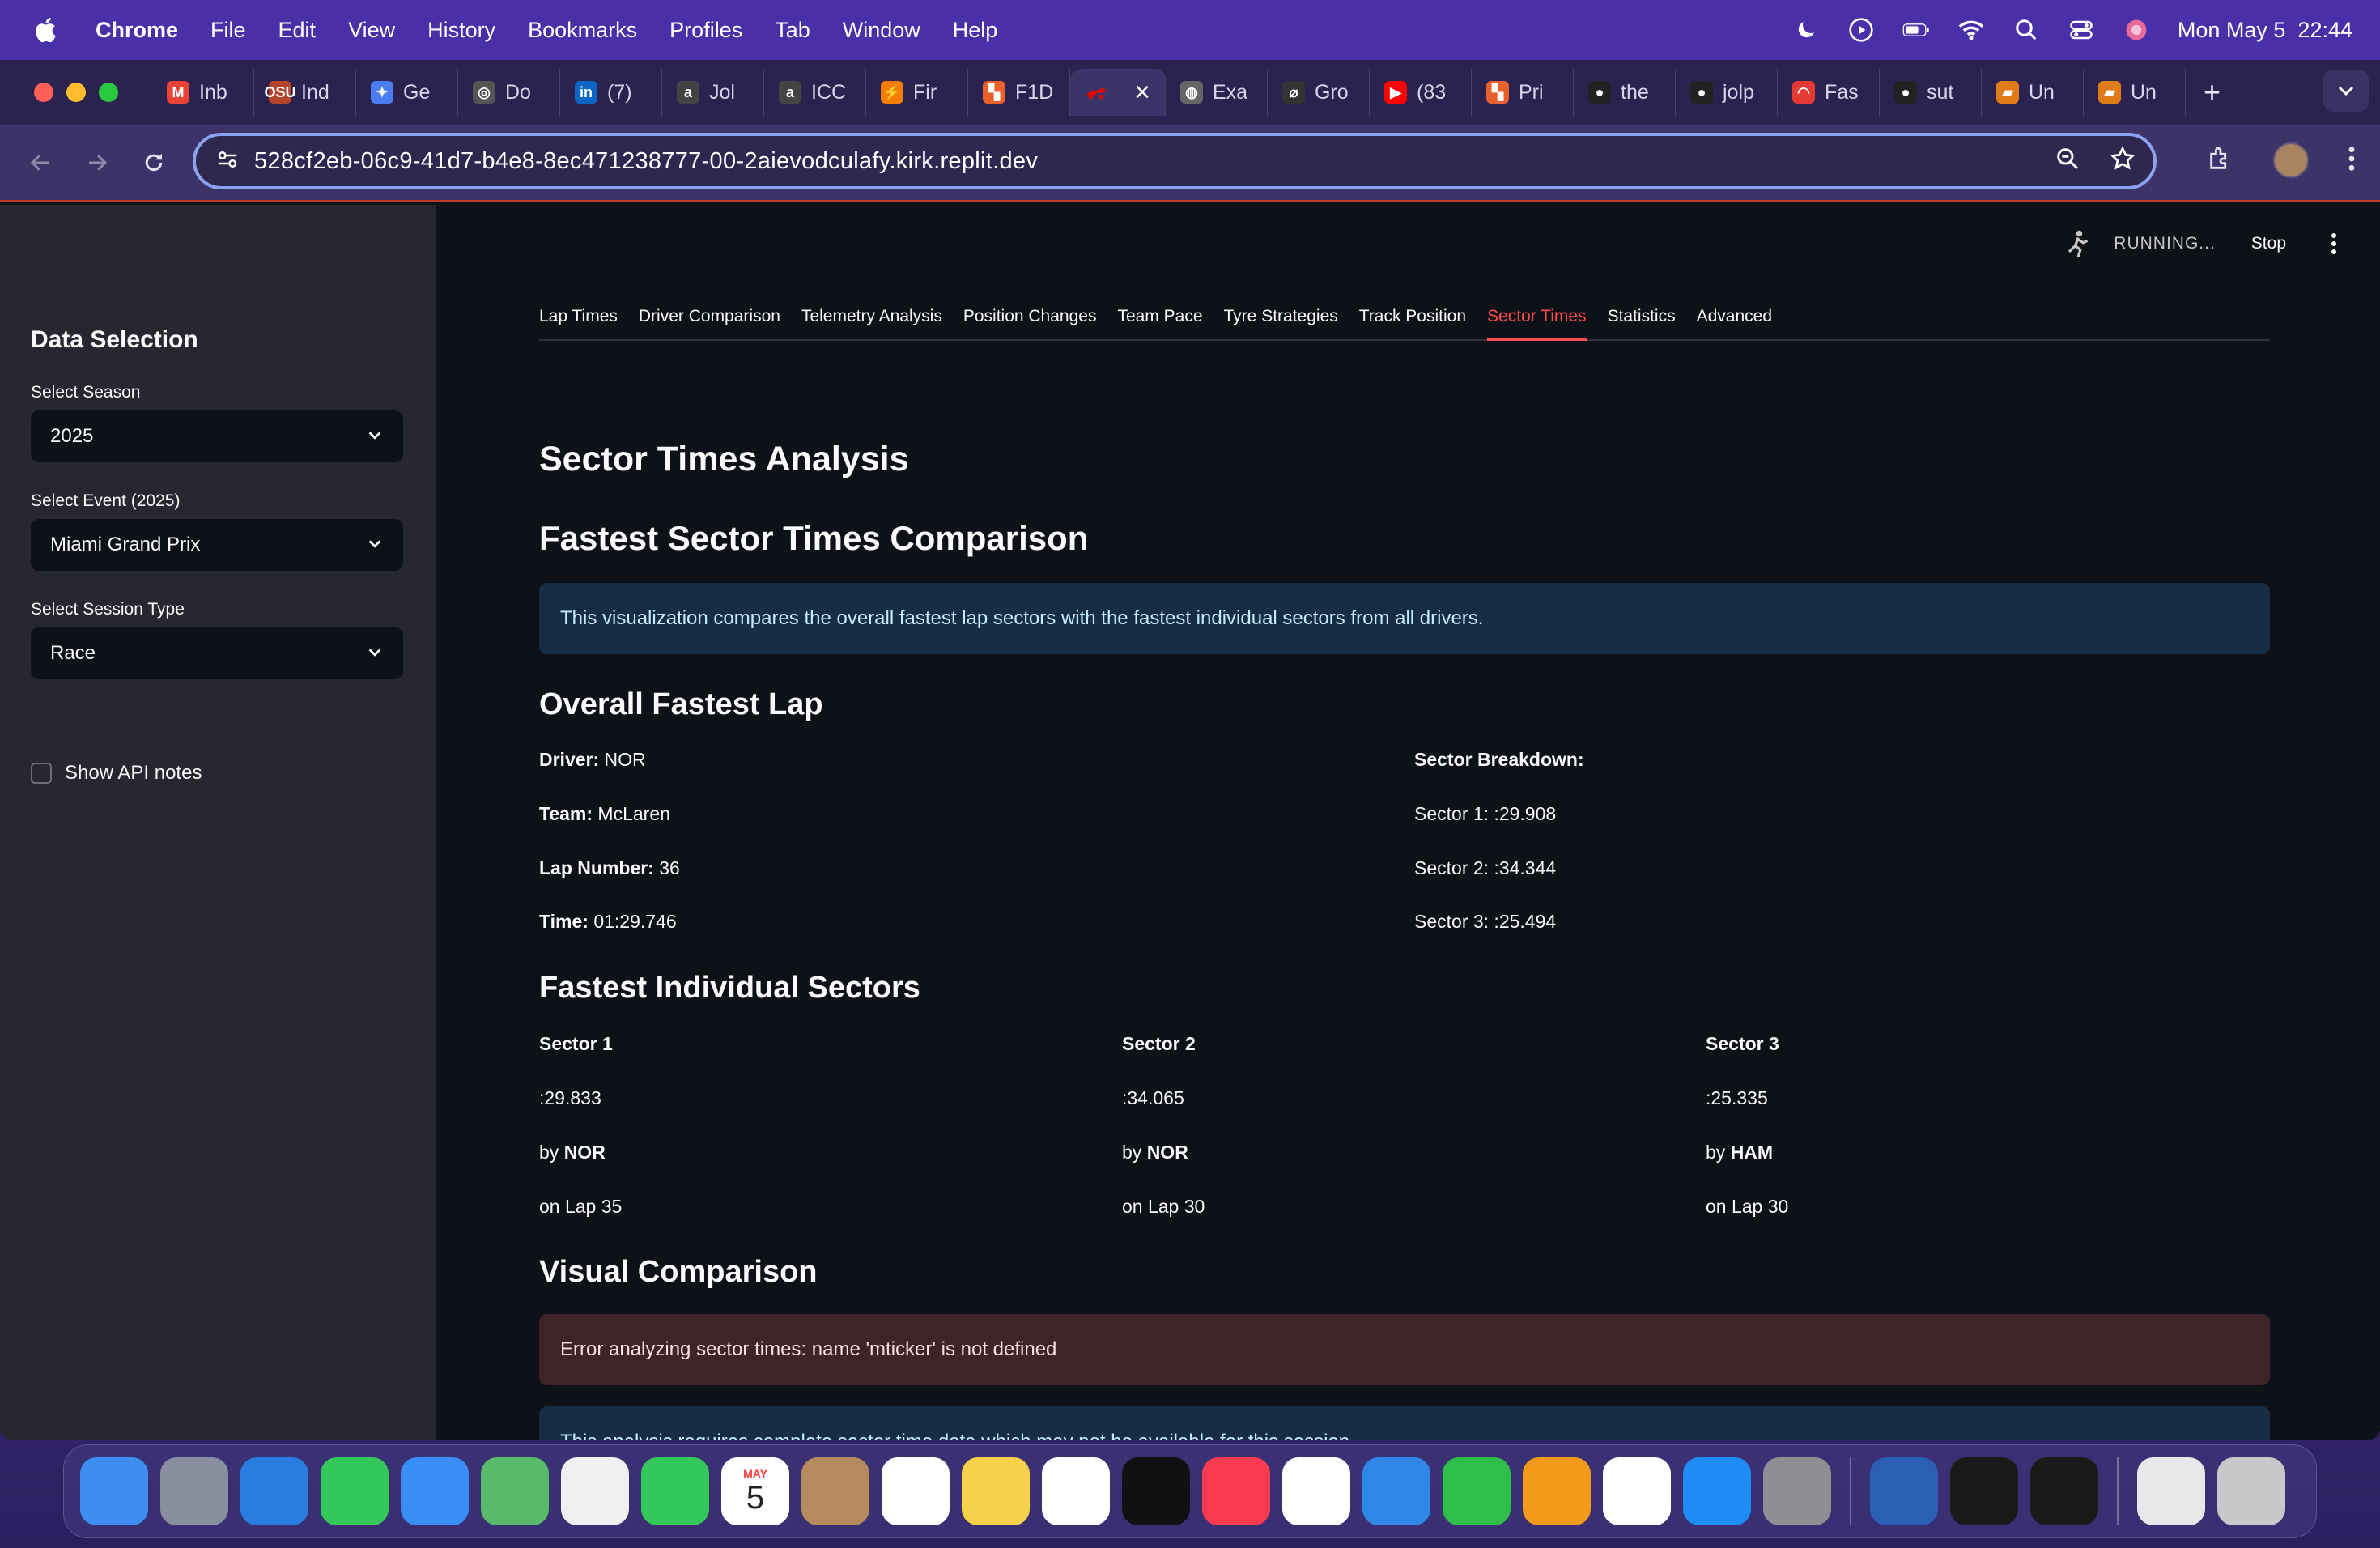  What do you see at coordinates (1118, 92) in the screenshot?
I see `browser-tab-active: ×` at bounding box center [1118, 92].